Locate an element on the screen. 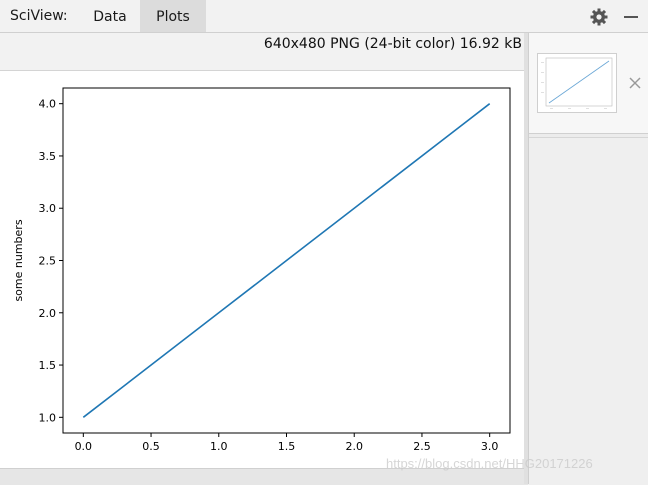 The image size is (648, 485). watermark: https://blog.csdn.net/HHG20171226 is located at coordinates (489, 463).